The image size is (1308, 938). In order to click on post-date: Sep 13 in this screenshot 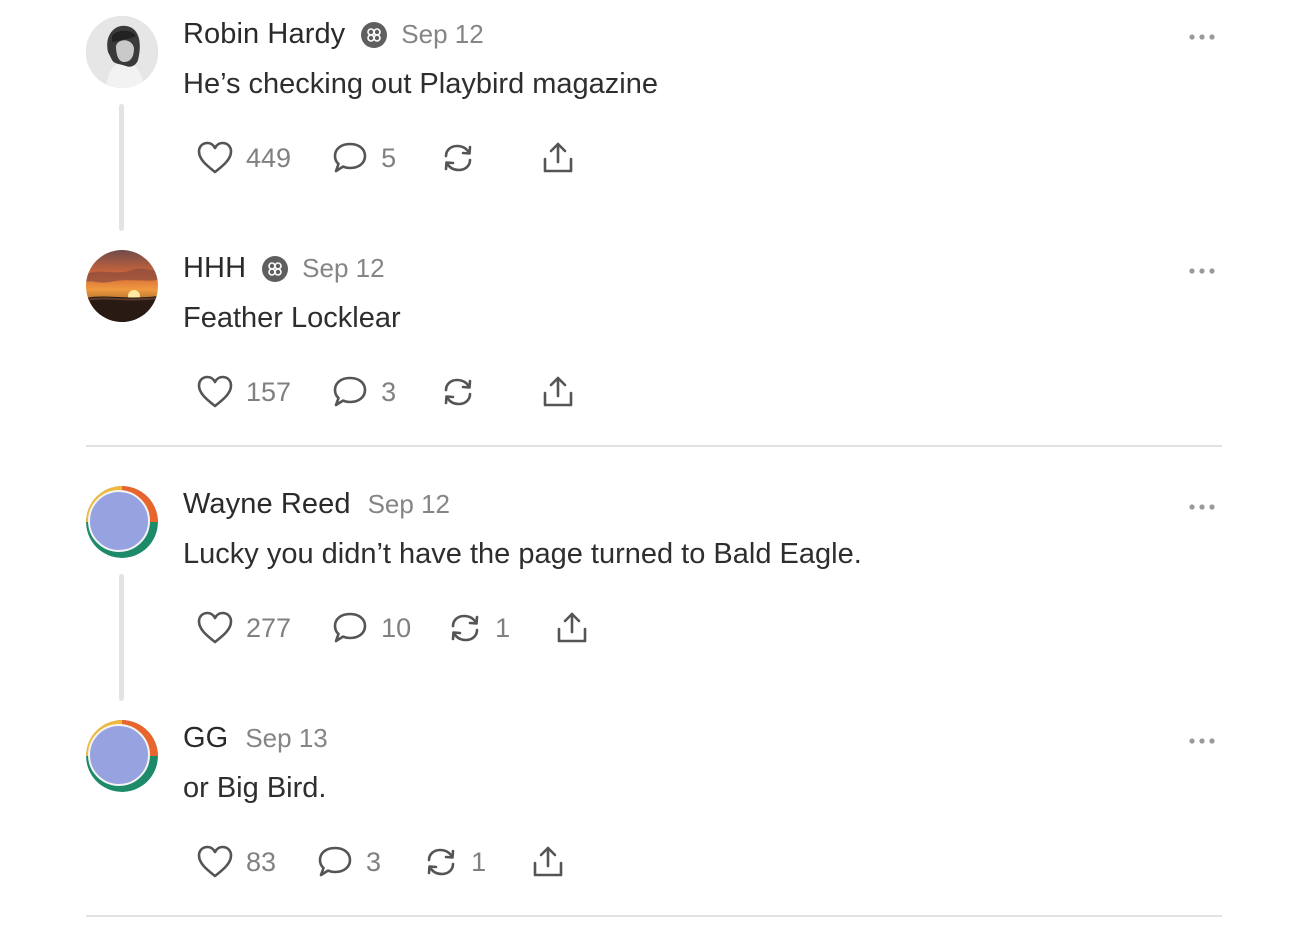, I will do `click(286, 738)`.